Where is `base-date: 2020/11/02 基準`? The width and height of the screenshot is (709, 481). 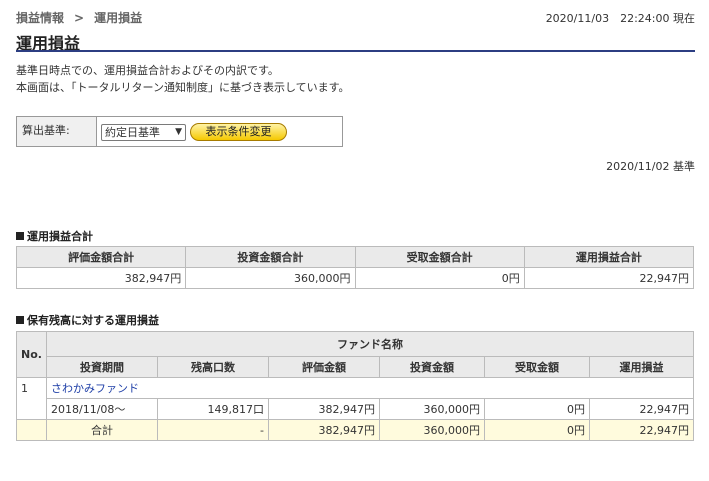
base-date: 2020/11/02 基準 is located at coordinates (650, 166).